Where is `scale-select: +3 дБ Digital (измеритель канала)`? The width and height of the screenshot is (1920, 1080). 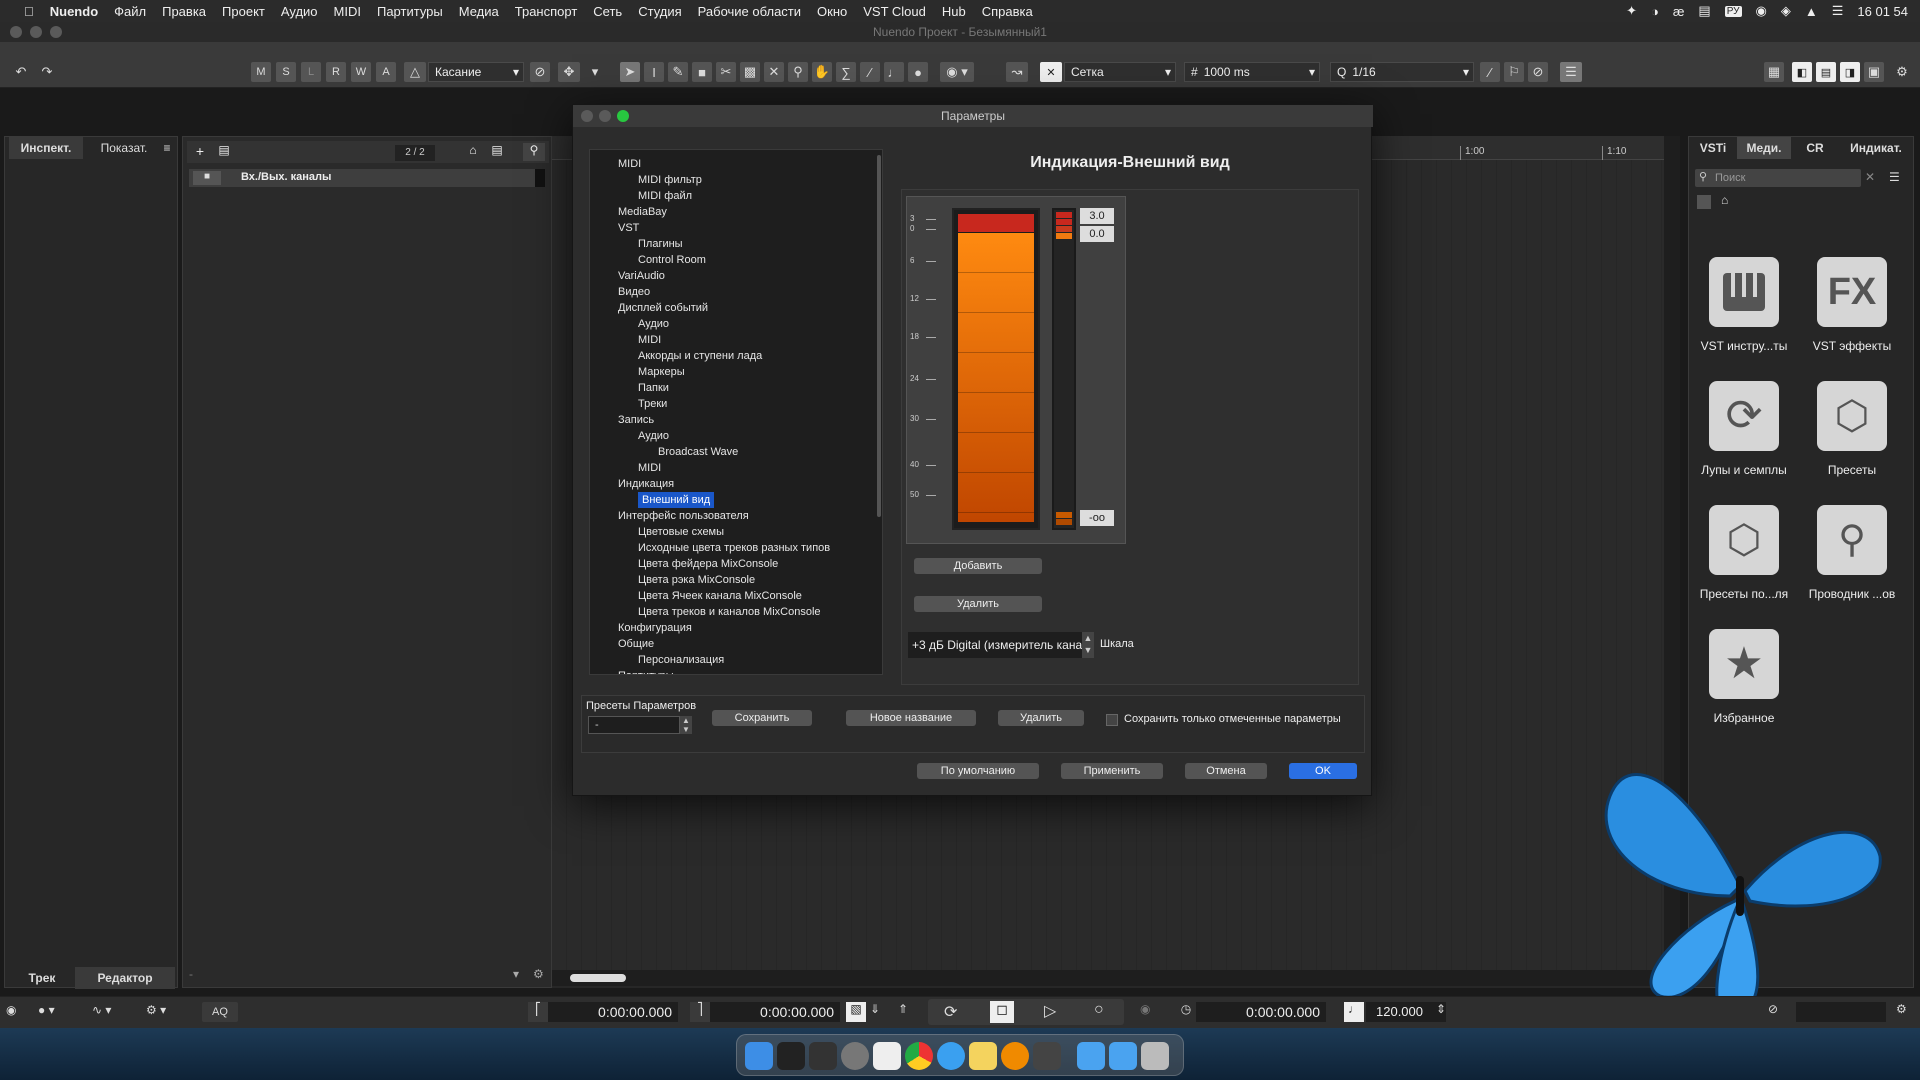
scale-select: +3 дБ Digital (измеритель канала) is located at coordinates (995, 645).